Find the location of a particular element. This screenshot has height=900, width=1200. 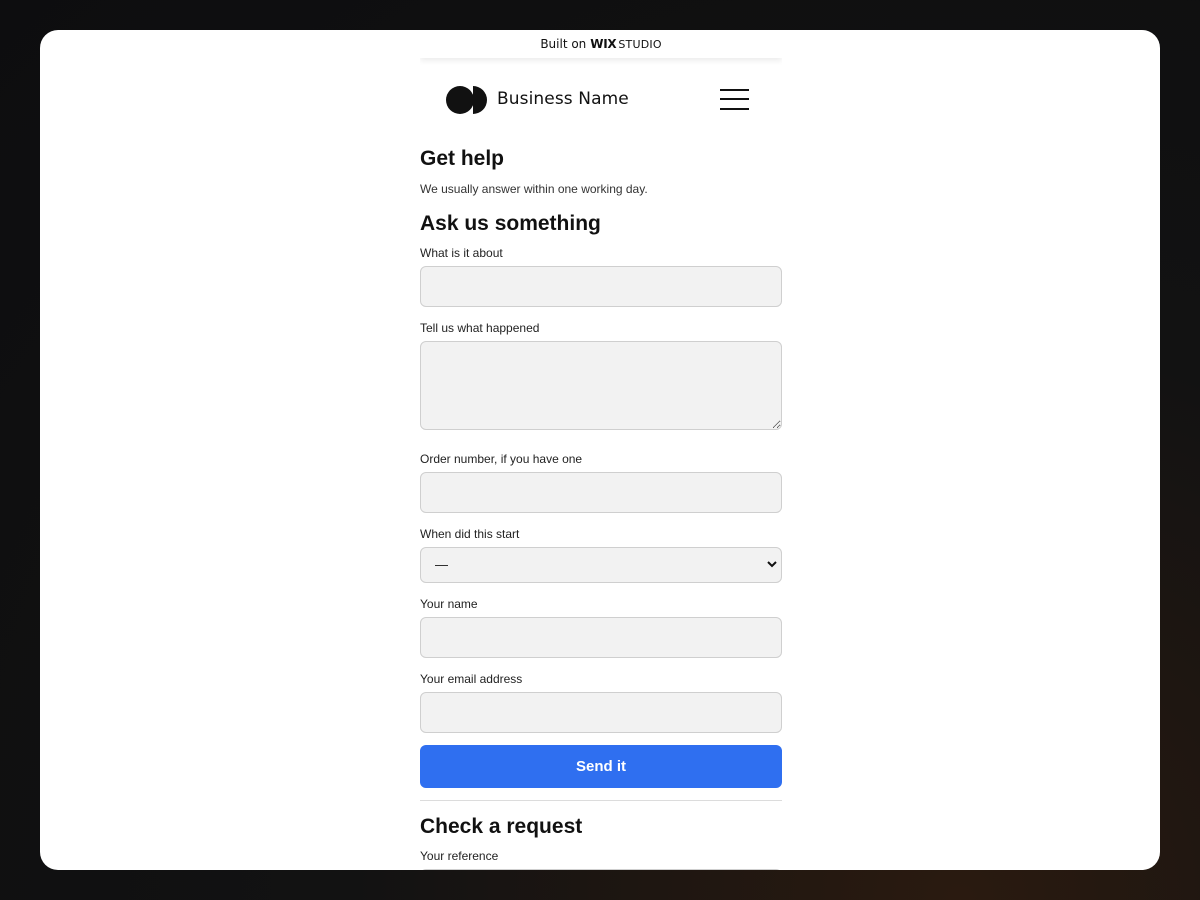

logo-icon is located at coordinates (467, 100).